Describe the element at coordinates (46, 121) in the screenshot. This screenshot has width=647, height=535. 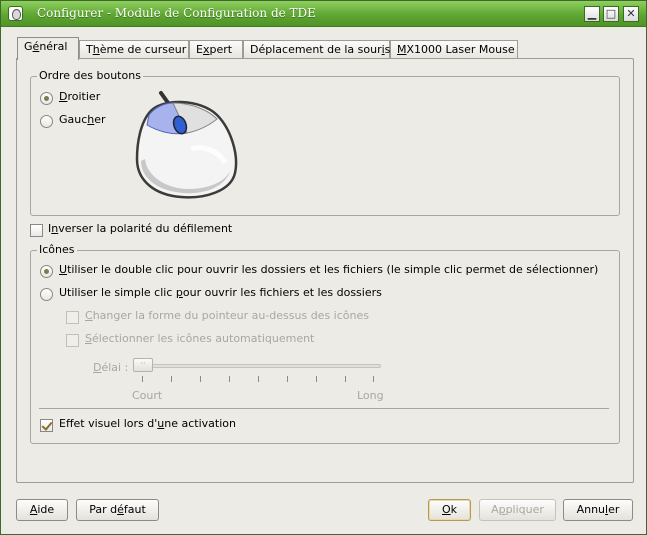
I see `left-handed-radio` at that location.